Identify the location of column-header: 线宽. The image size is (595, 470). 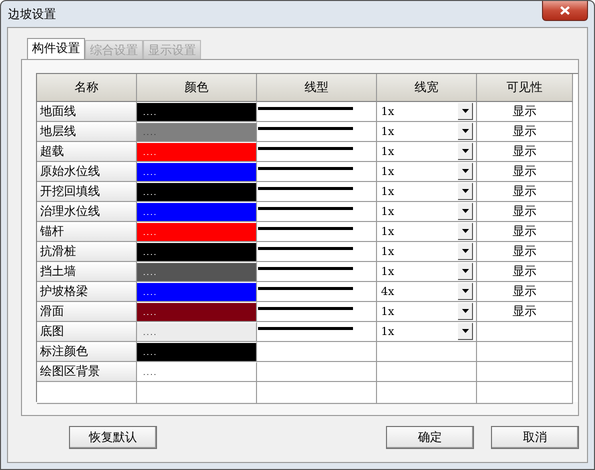
(427, 88).